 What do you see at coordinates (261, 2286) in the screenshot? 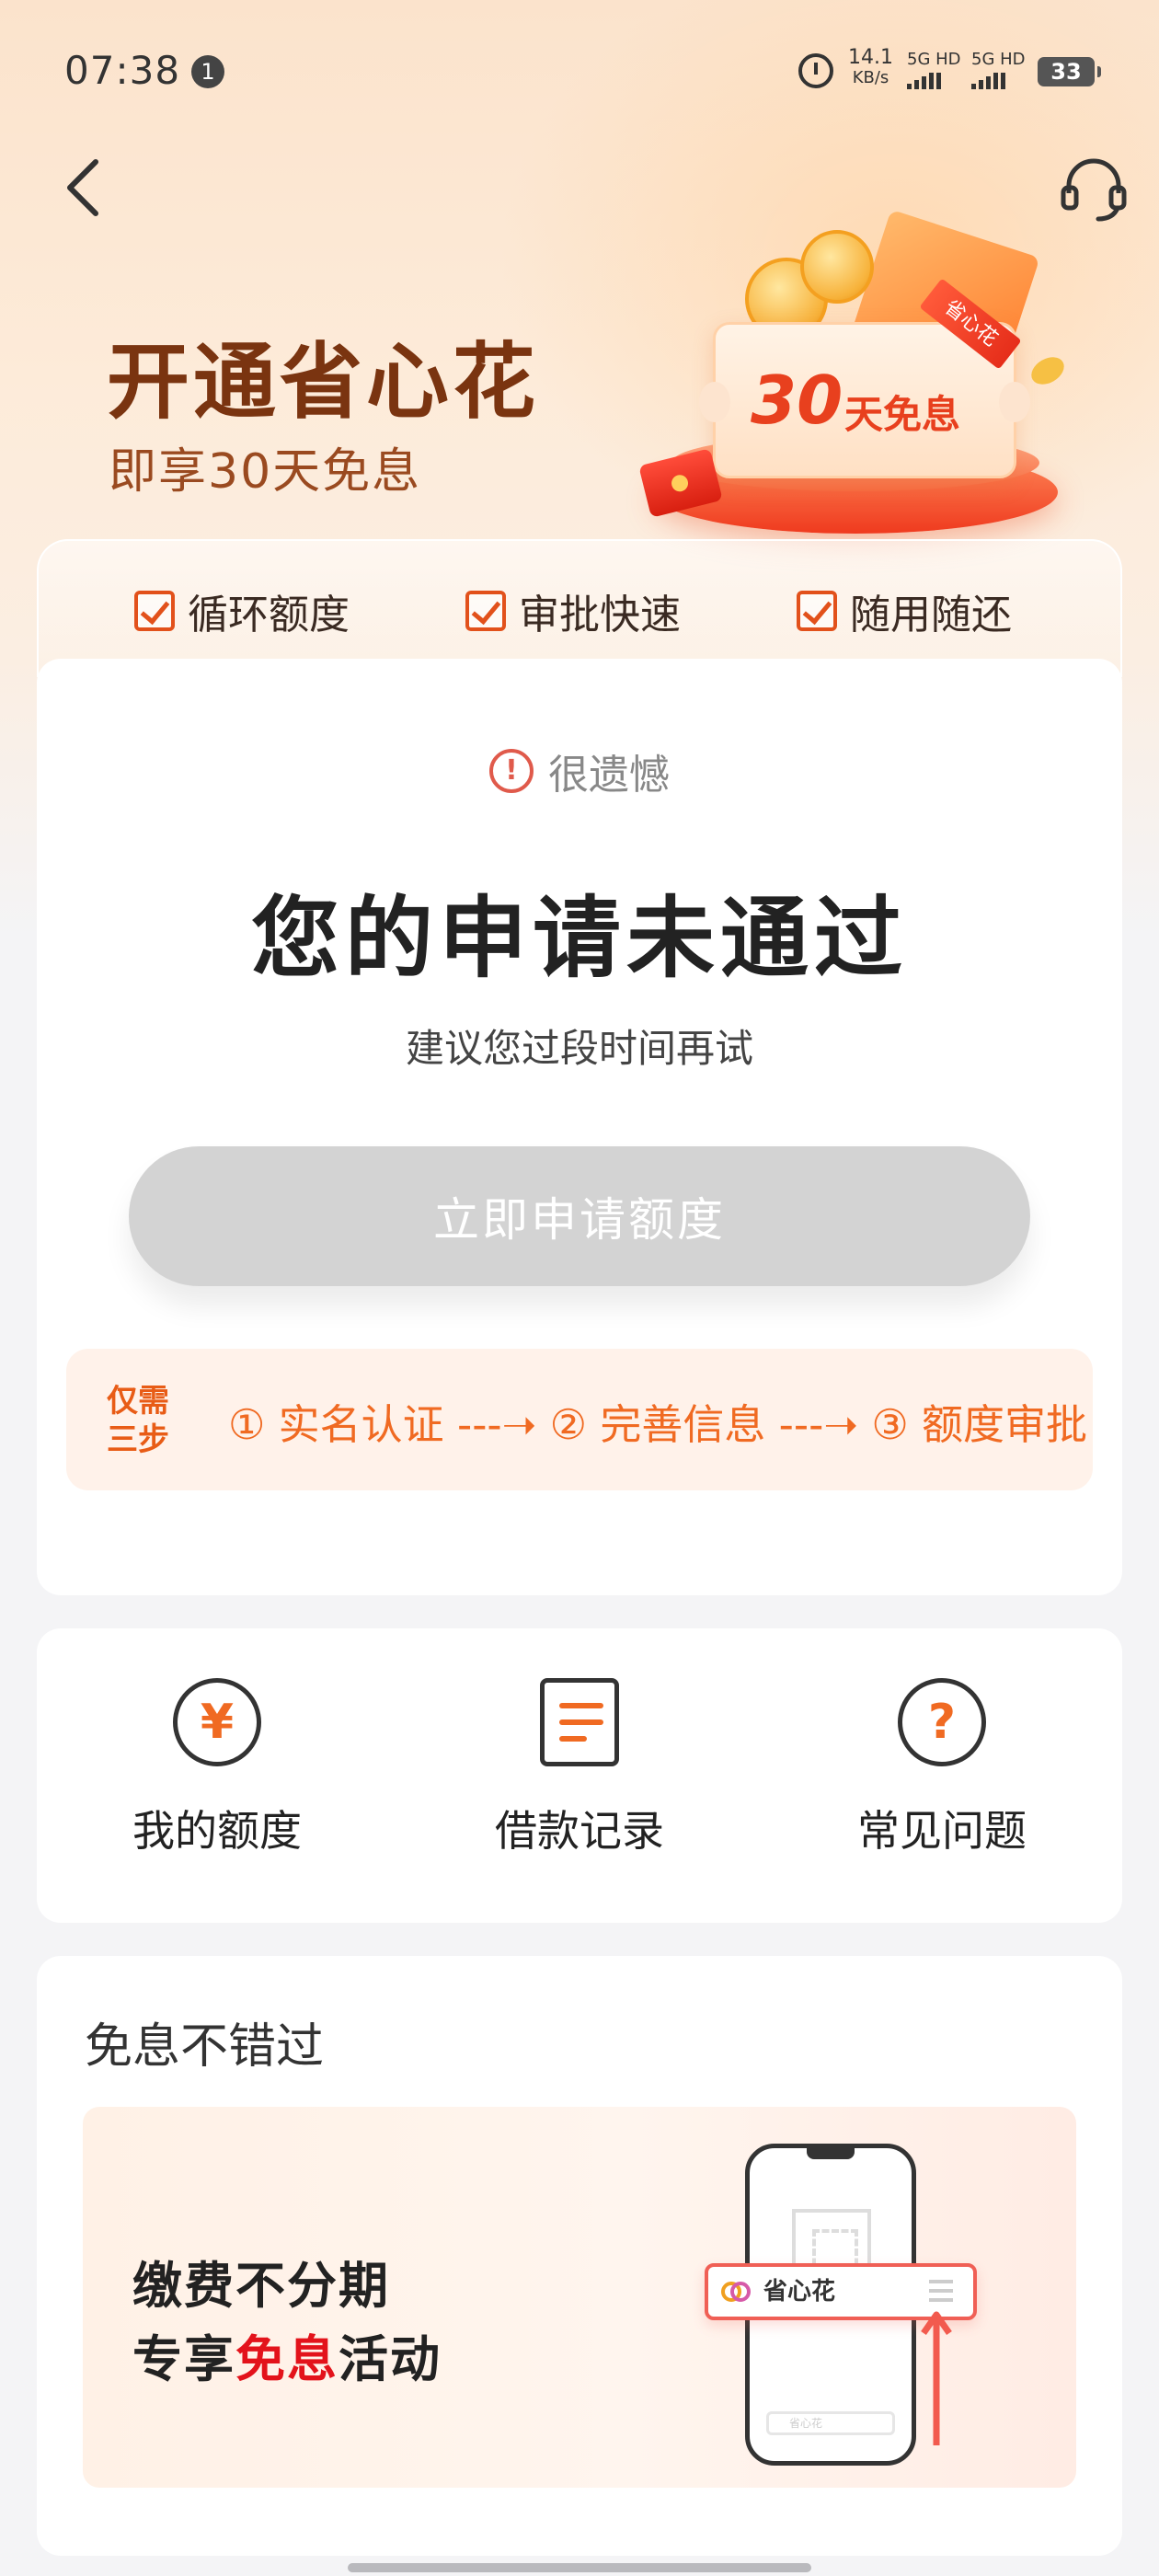
I see `promo-line1: 缴费不分期` at bounding box center [261, 2286].